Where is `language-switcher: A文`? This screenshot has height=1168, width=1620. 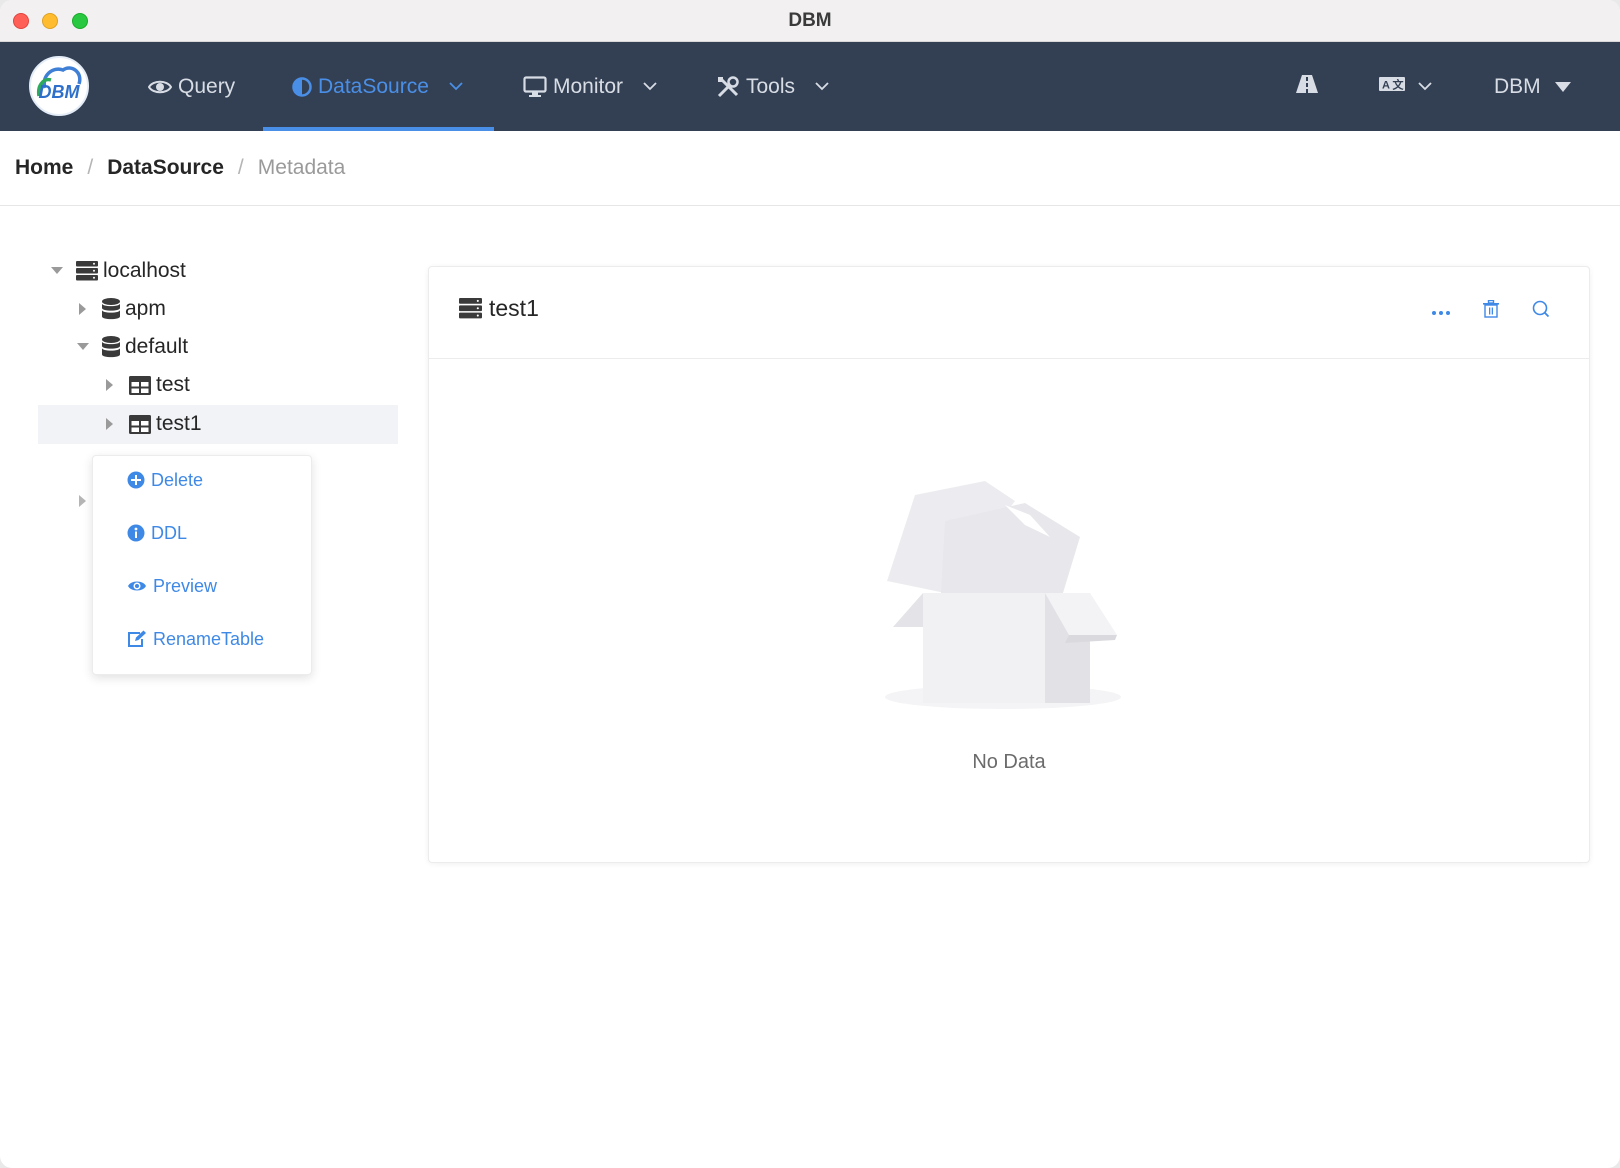 language-switcher: A文 is located at coordinates (1405, 86).